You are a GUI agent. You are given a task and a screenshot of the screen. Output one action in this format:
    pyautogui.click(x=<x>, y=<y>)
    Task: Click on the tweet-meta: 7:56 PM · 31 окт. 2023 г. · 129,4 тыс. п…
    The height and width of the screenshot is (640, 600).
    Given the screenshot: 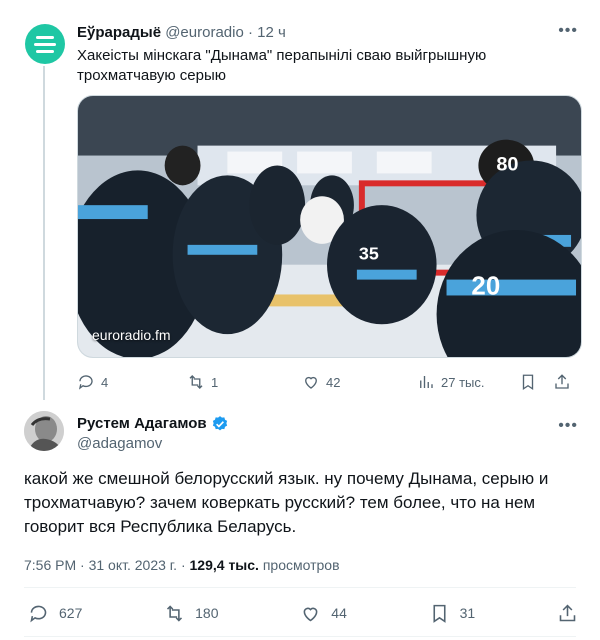 What is the action you would take?
    pyautogui.click(x=182, y=565)
    